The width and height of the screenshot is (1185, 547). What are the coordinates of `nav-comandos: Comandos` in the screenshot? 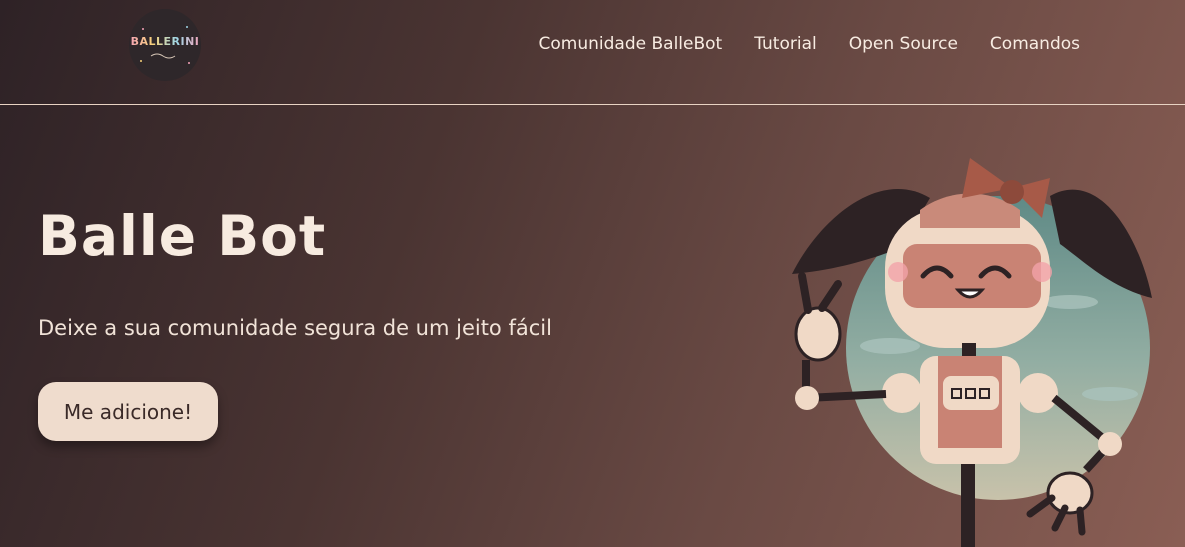 It's located at (1035, 44).